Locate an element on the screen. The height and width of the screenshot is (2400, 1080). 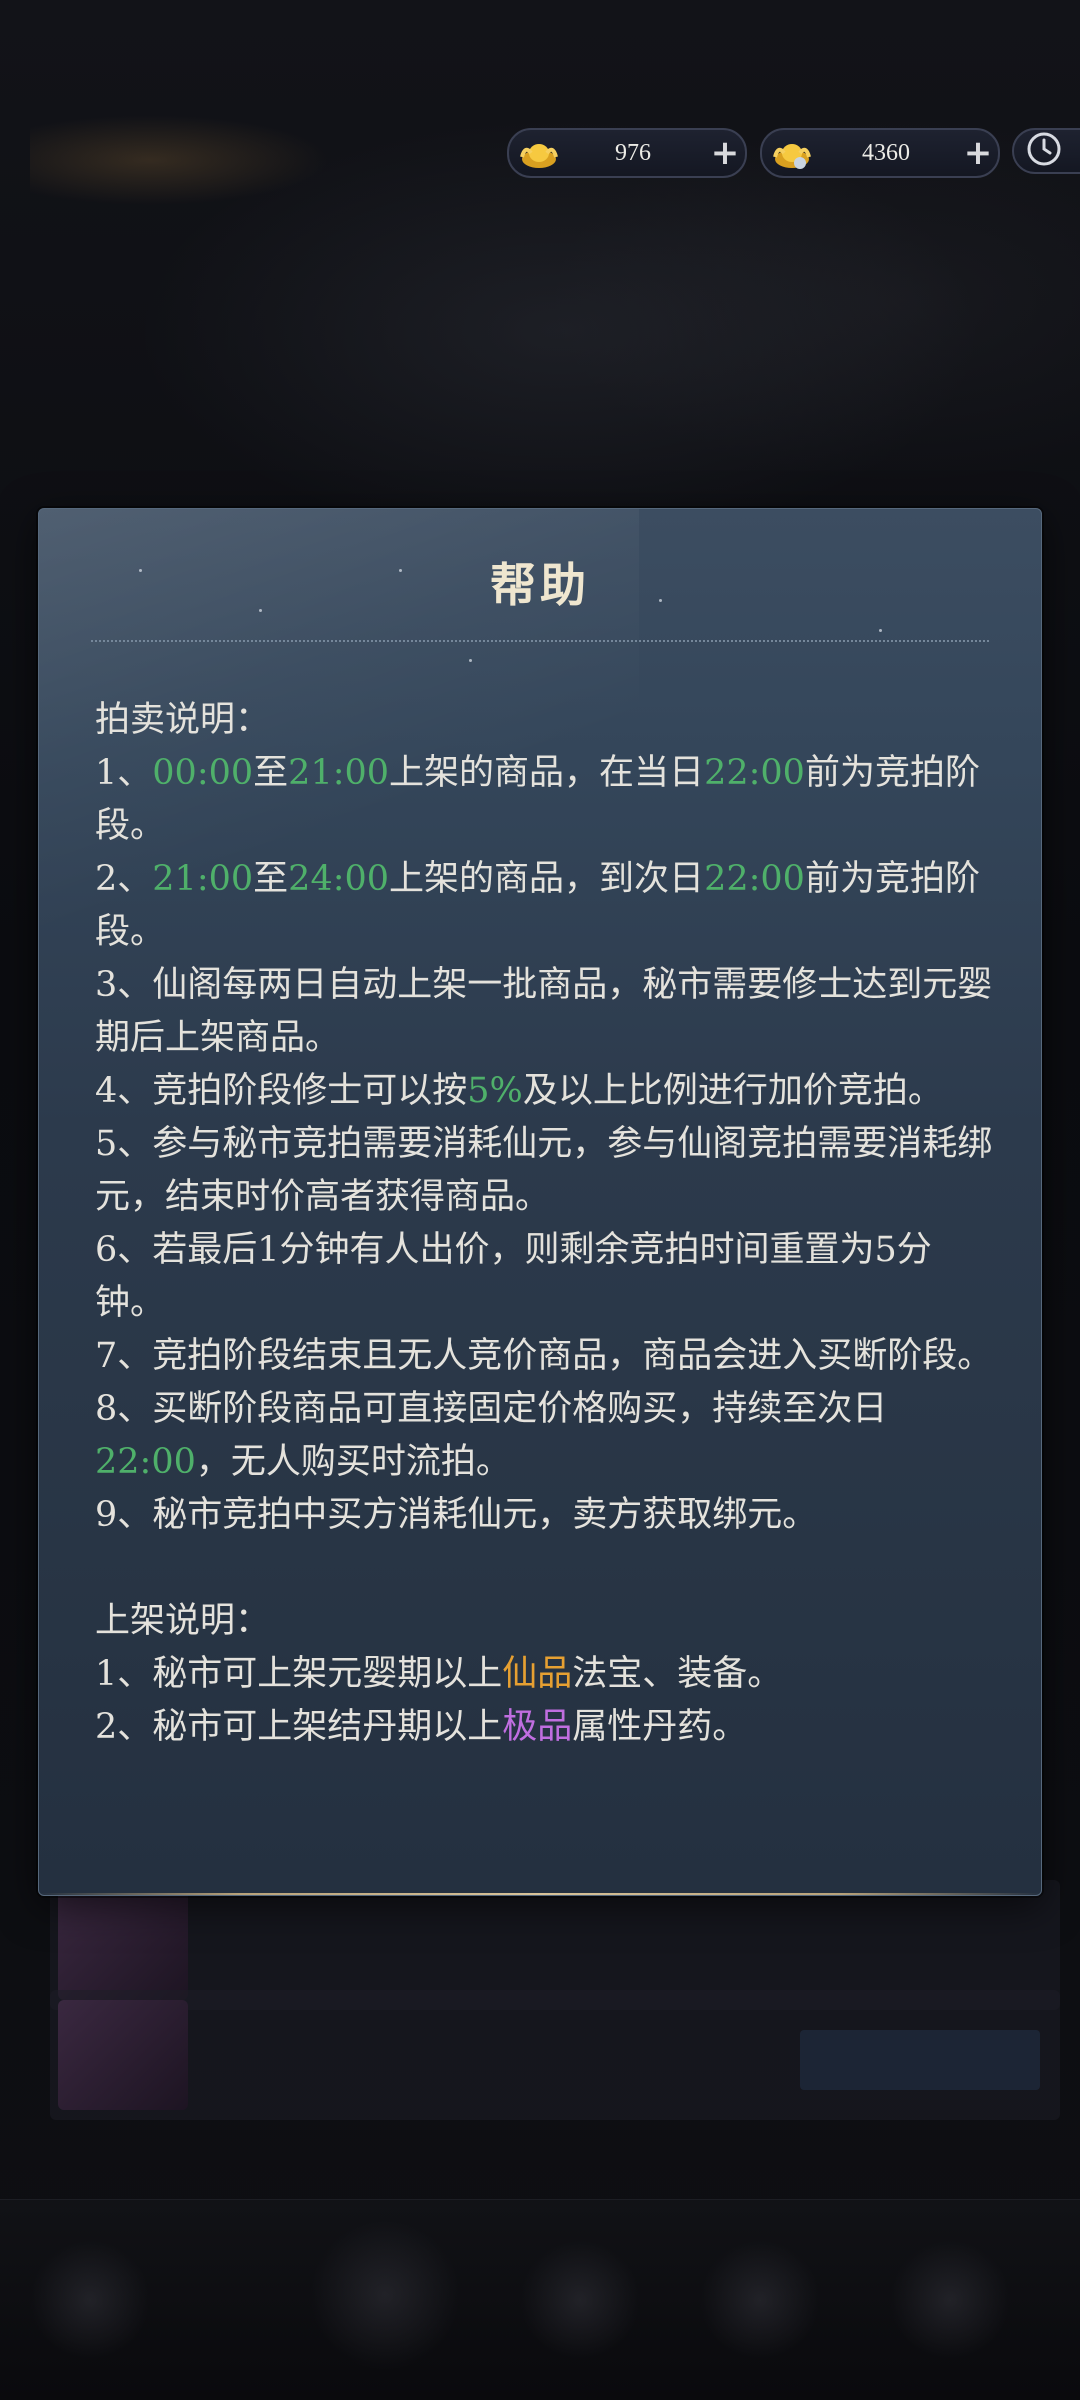
auction-rule-8: 8、买断阶段商品可直接固定价格购买，持续至次日22:00，无人购买时流拍。 is located at coordinates (491, 1435).